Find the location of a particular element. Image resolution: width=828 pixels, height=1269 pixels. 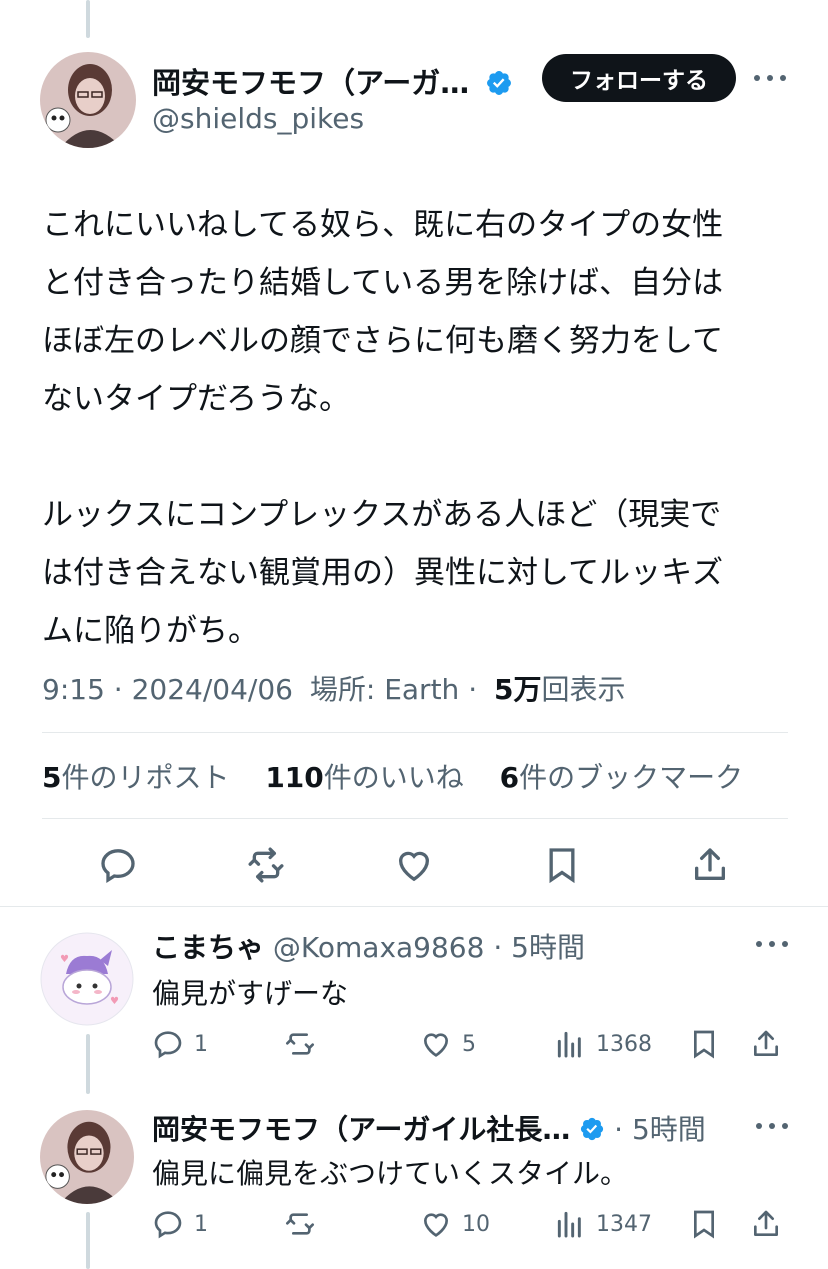

reply-author-handle: @Komaxa9868 is located at coordinates (379, 947).